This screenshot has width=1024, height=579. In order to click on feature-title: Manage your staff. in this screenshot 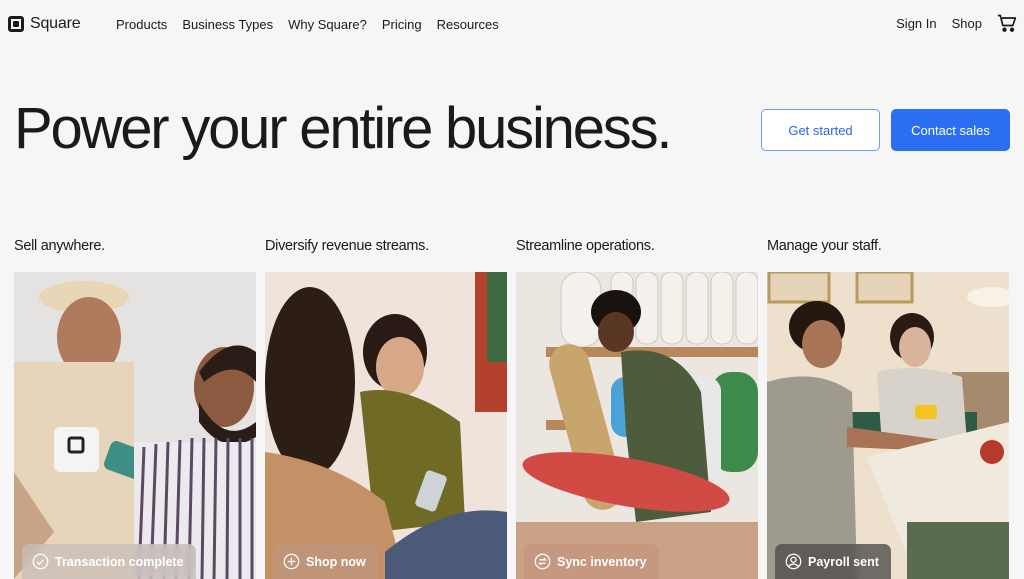, I will do `click(824, 246)`.